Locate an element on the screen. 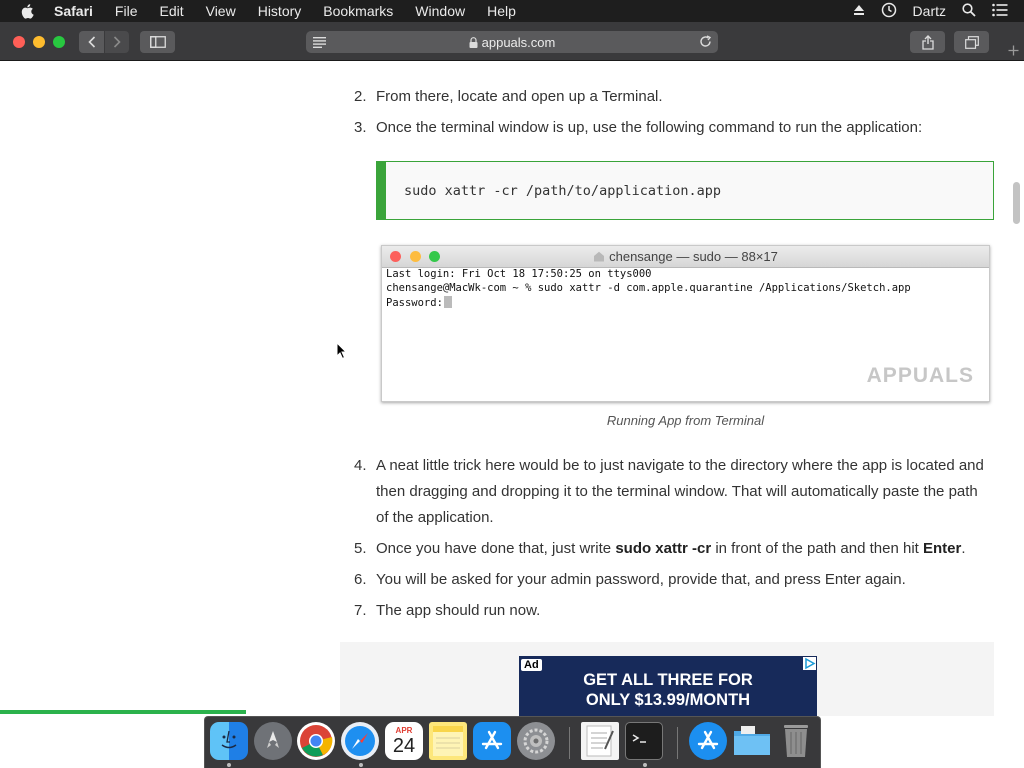 This screenshot has height=768, width=1024. code-text: sudo xattr -cr /path/to/application.app is located at coordinates (562, 191).